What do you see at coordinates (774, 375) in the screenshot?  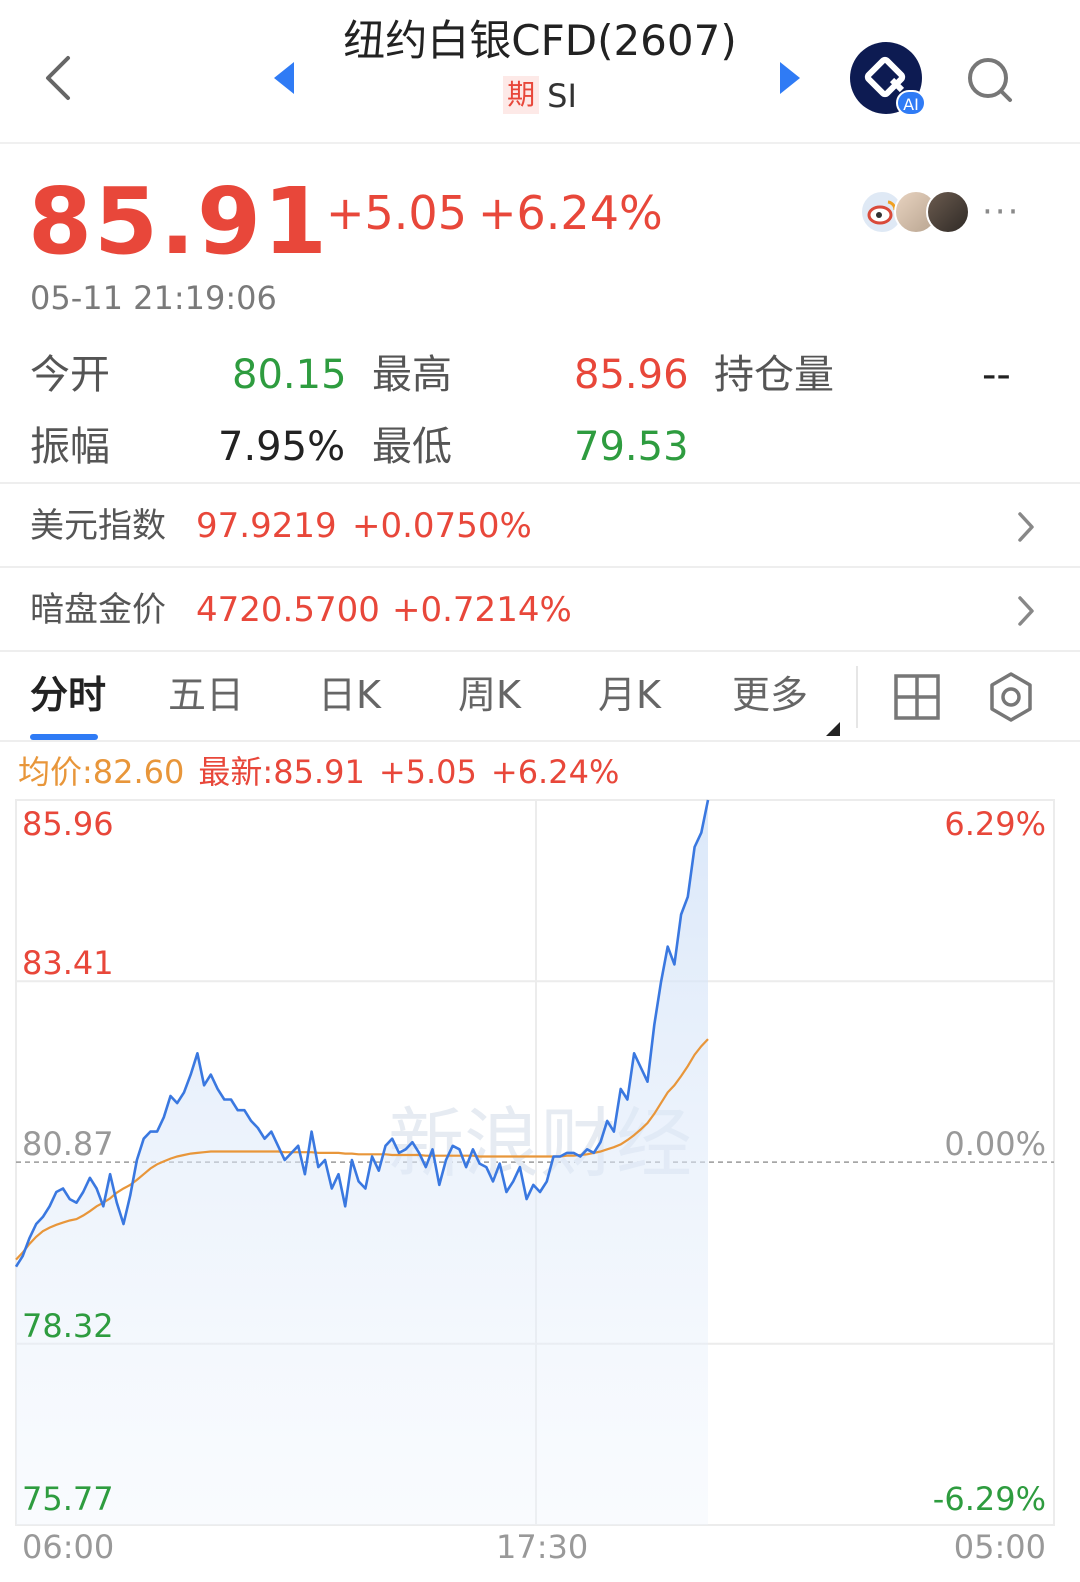 I see `open-interest-label: 持仓量` at bounding box center [774, 375].